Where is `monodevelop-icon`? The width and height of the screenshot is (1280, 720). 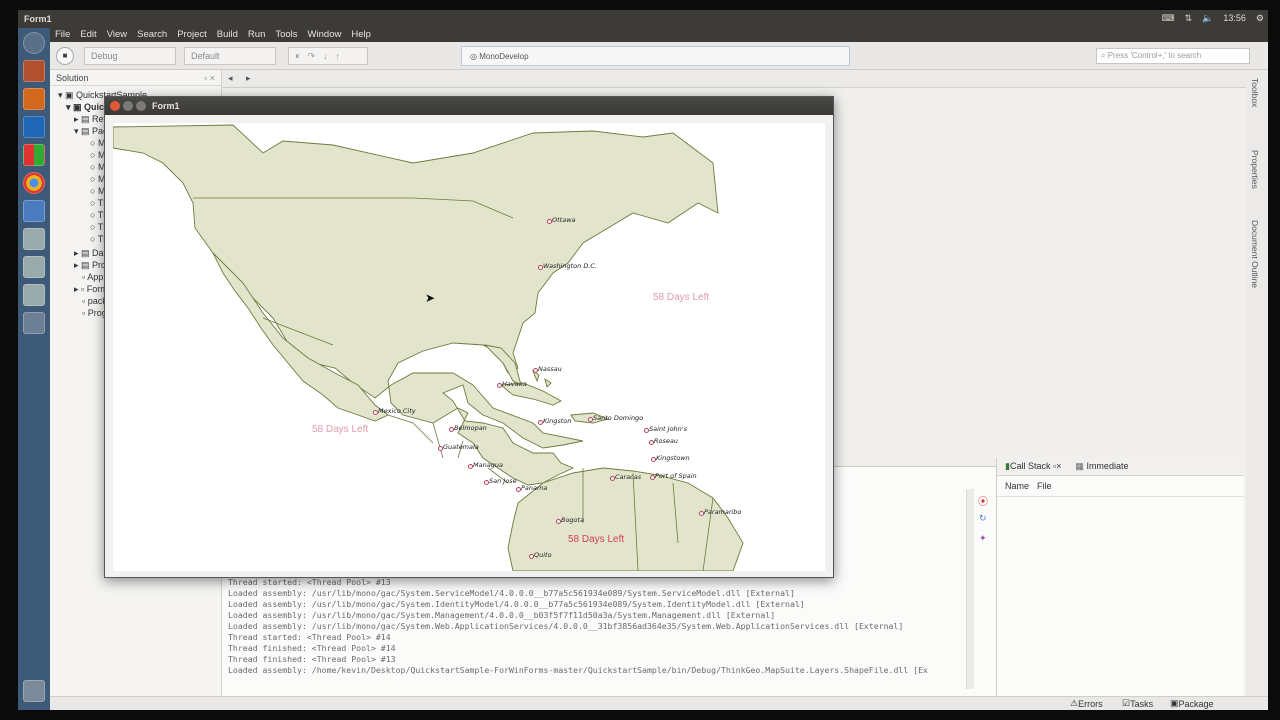 monodevelop-icon is located at coordinates (34, 211).